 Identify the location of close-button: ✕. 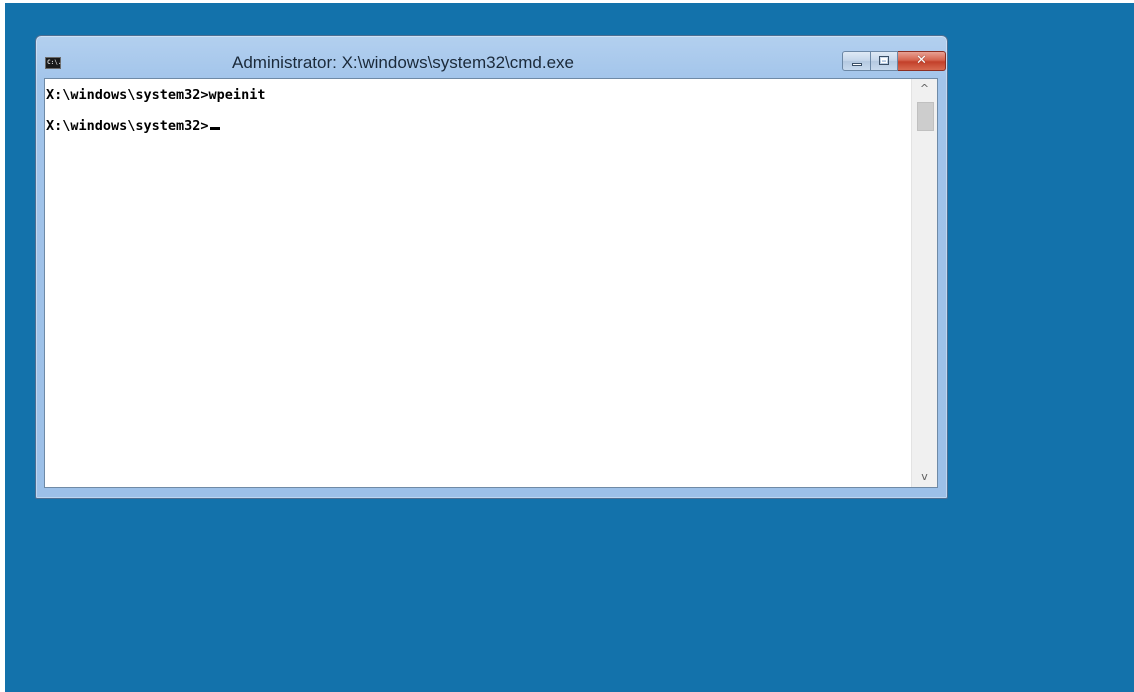
(922, 61).